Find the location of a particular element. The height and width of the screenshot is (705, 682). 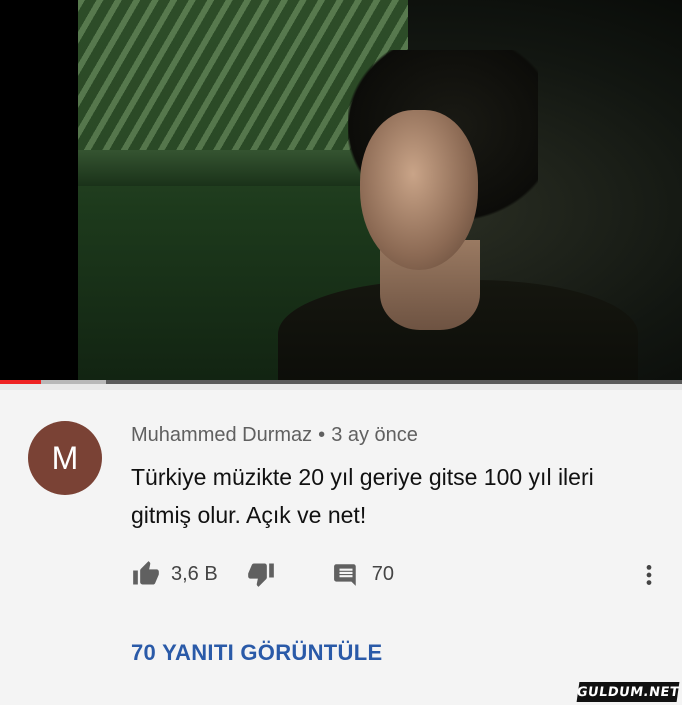

comment-meta: Muhammed Durmaz • 3 ay önce is located at coordinates (274, 435).